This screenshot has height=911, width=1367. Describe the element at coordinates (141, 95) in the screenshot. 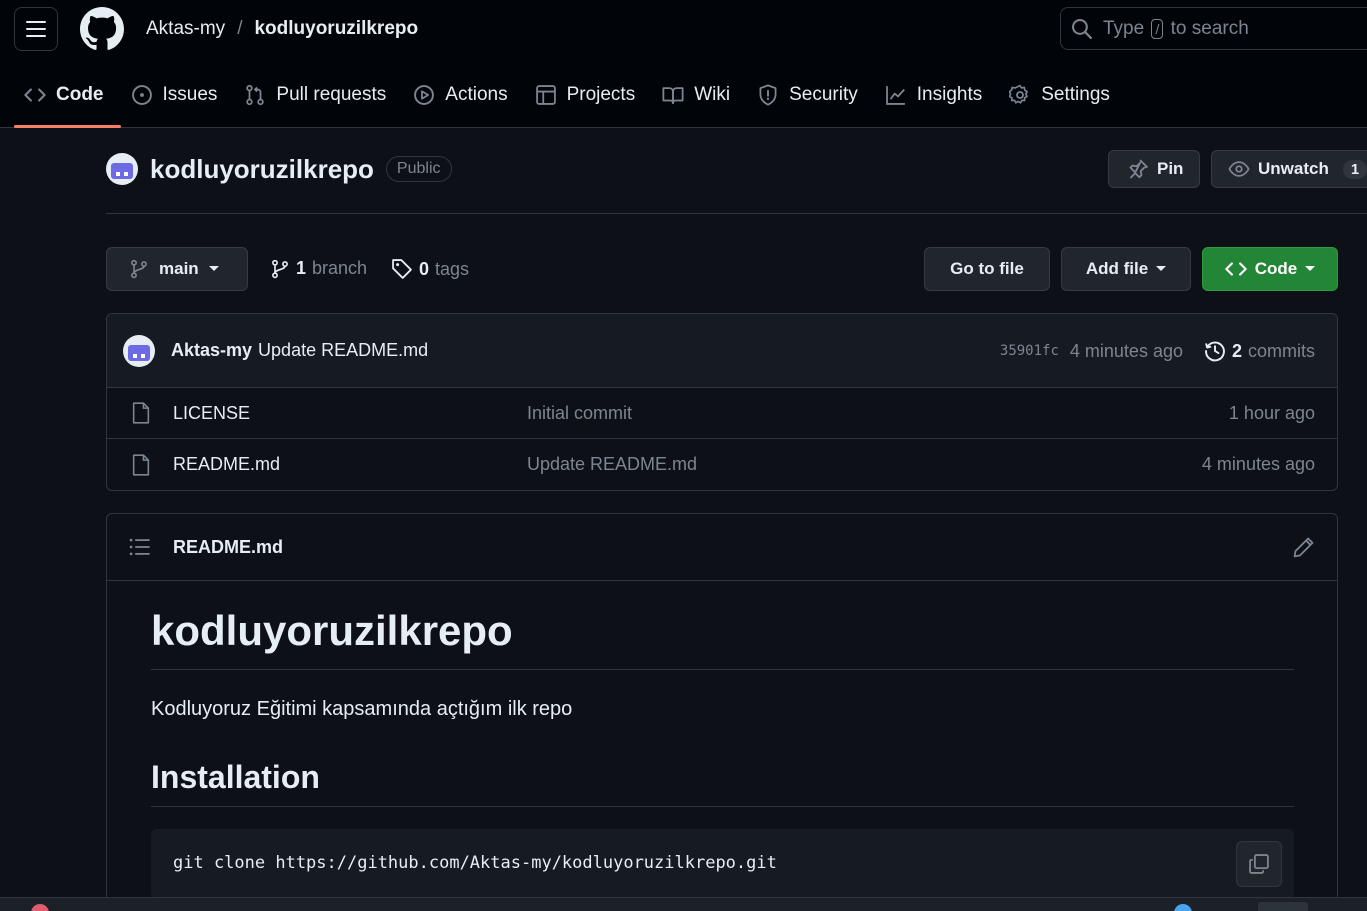

I see `issue-icon` at that location.